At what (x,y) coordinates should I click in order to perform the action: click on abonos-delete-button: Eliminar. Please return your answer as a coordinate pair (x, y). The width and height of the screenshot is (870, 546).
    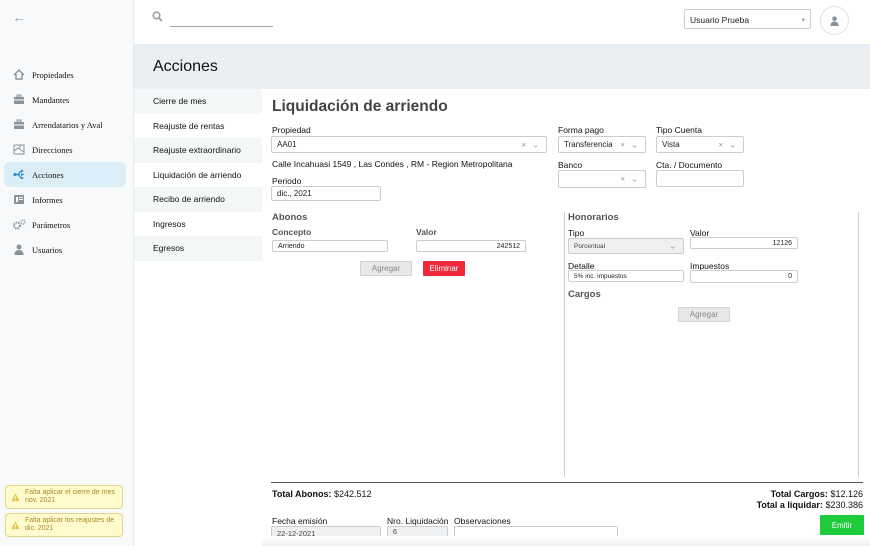
    Looking at the image, I should click on (444, 268).